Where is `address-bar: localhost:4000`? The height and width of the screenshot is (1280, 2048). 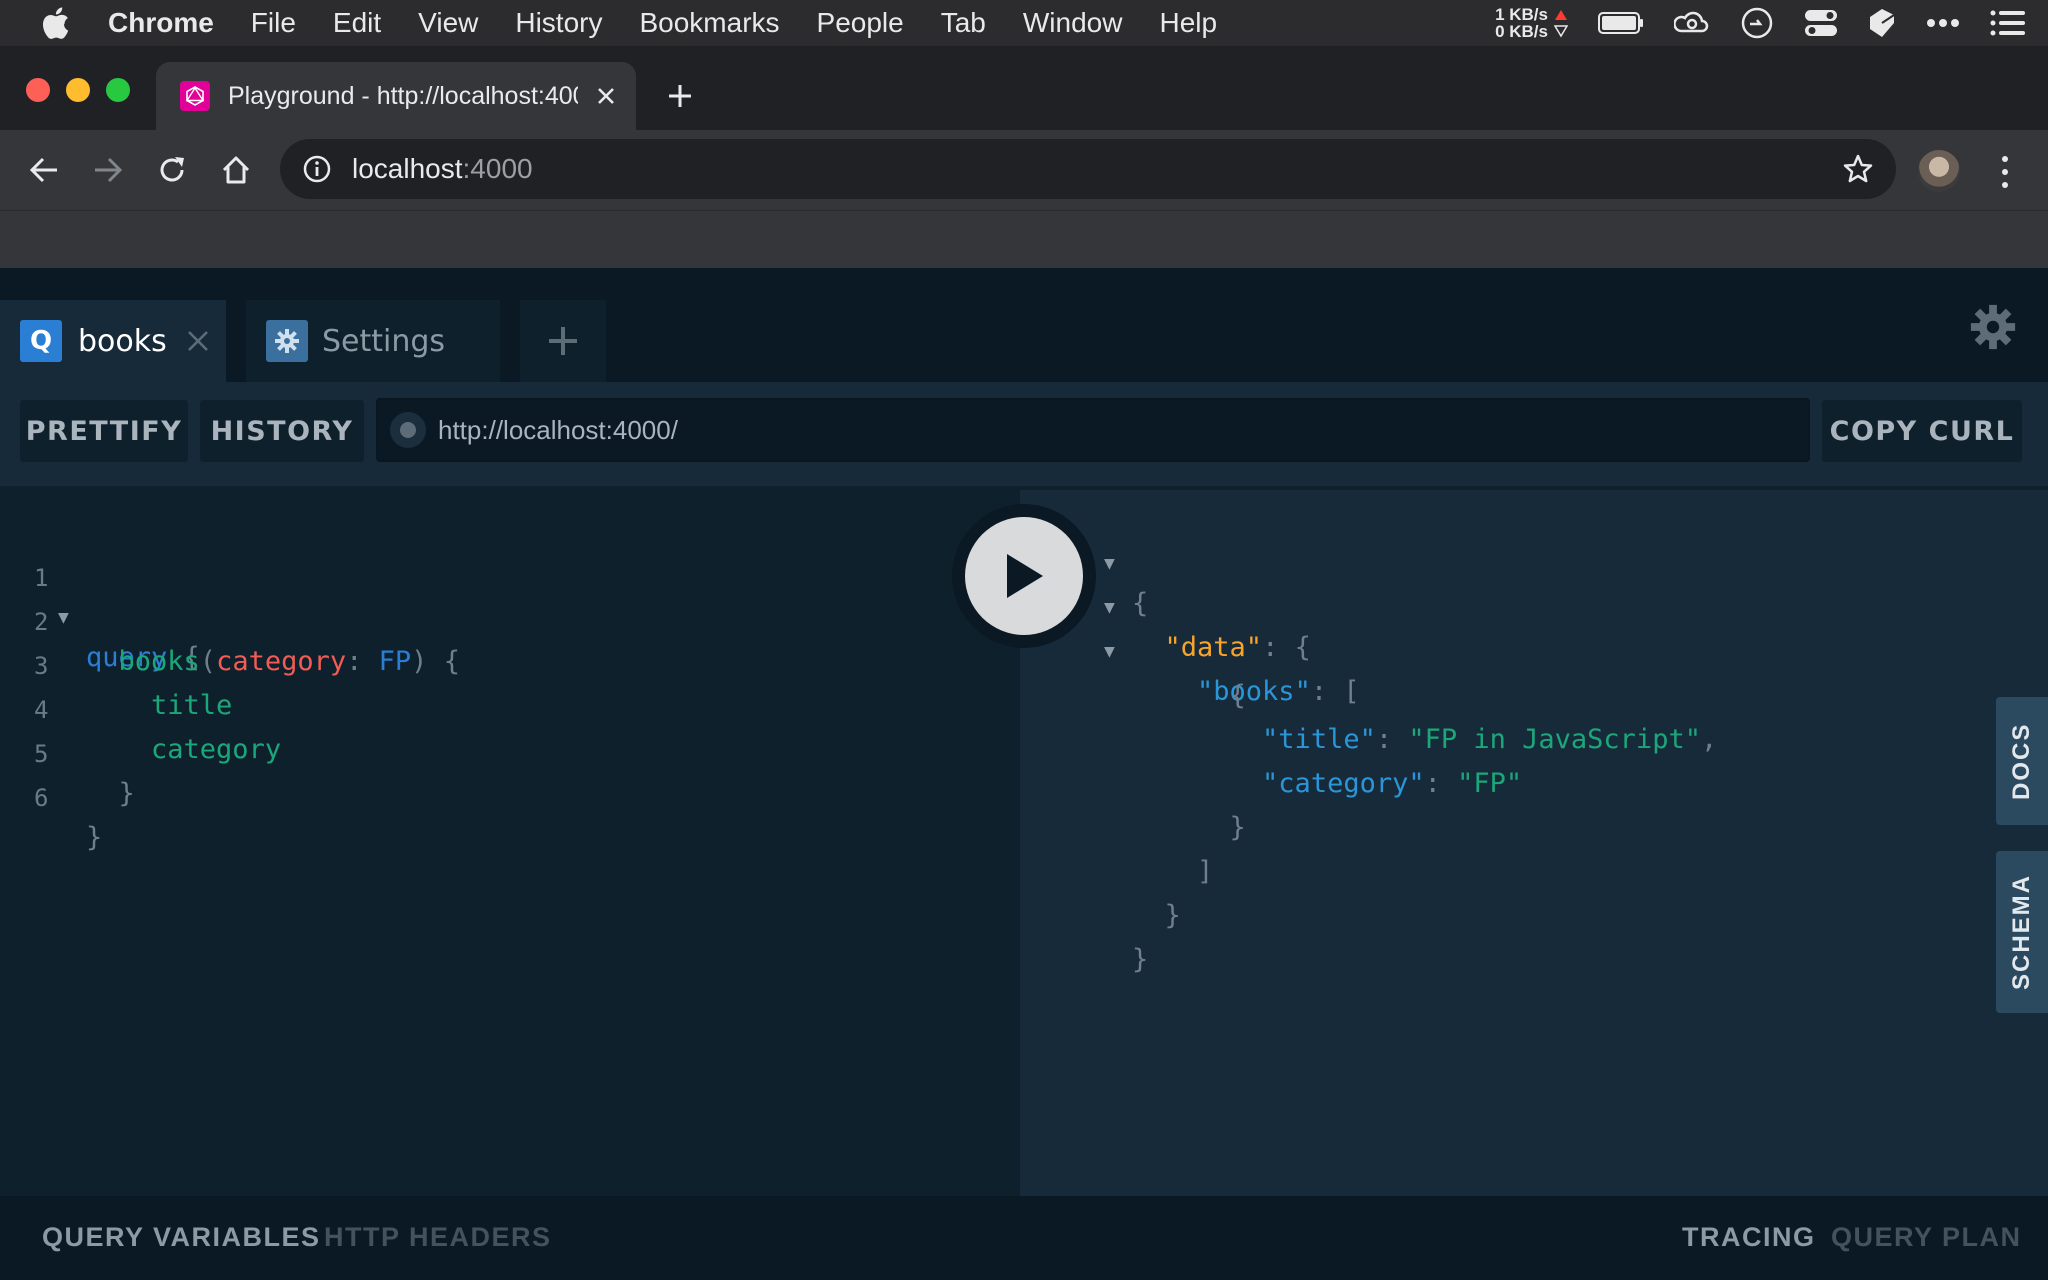
address-bar: localhost:4000 is located at coordinates (1088, 169).